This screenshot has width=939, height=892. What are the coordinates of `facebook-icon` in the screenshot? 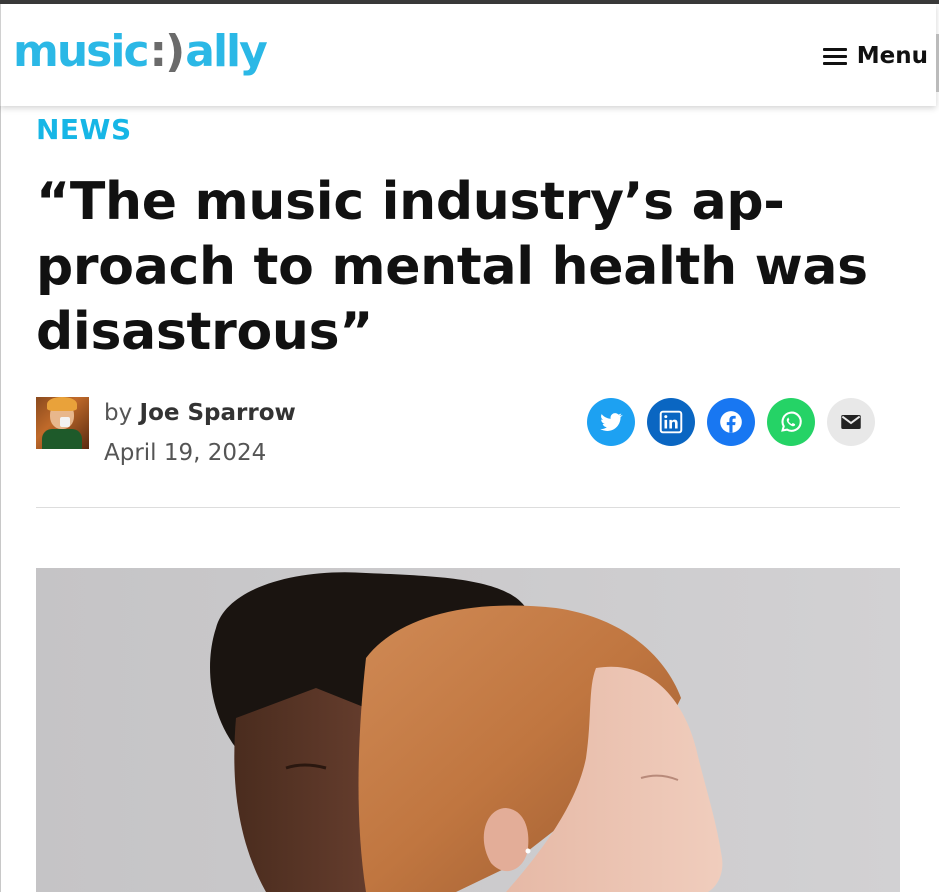 It's located at (731, 422).